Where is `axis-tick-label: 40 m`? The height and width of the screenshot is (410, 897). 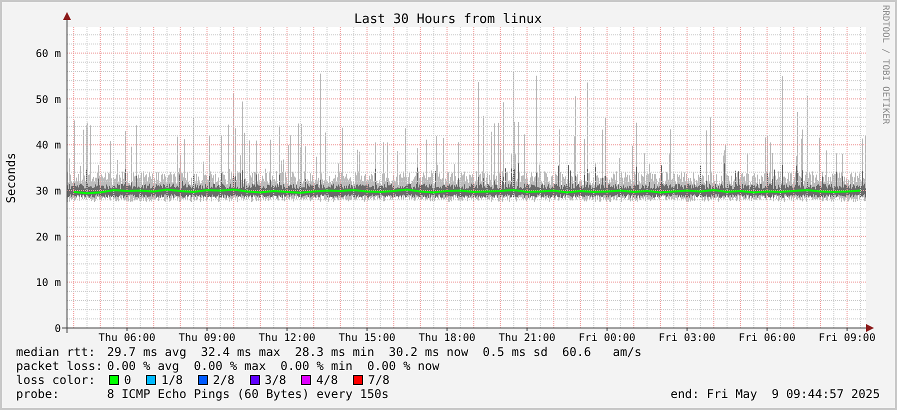
axis-tick-label: 40 m is located at coordinates (48, 146).